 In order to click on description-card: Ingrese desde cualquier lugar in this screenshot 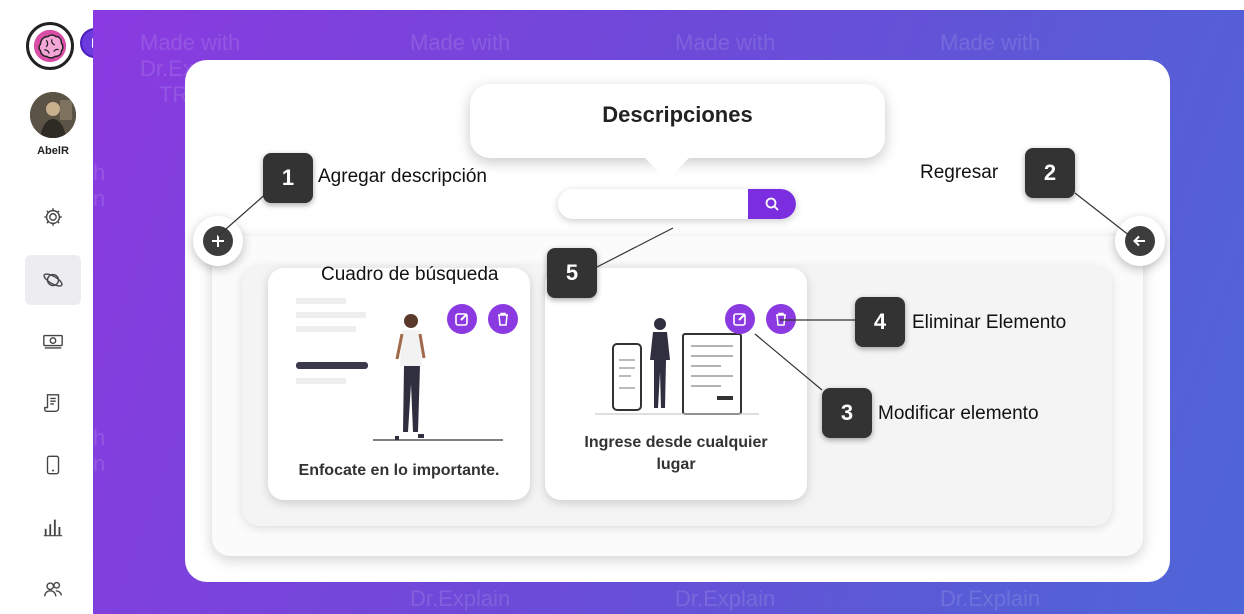, I will do `click(676, 384)`.